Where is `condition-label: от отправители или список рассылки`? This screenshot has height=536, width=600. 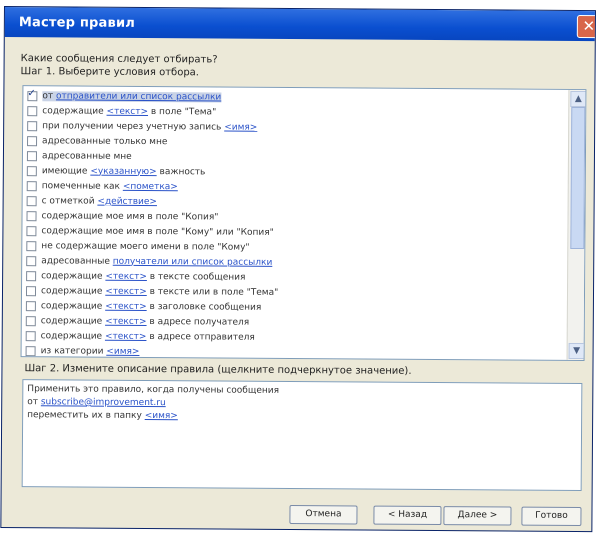
condition-label: от отправители или список рассылки is located at coordinates (131, 96).